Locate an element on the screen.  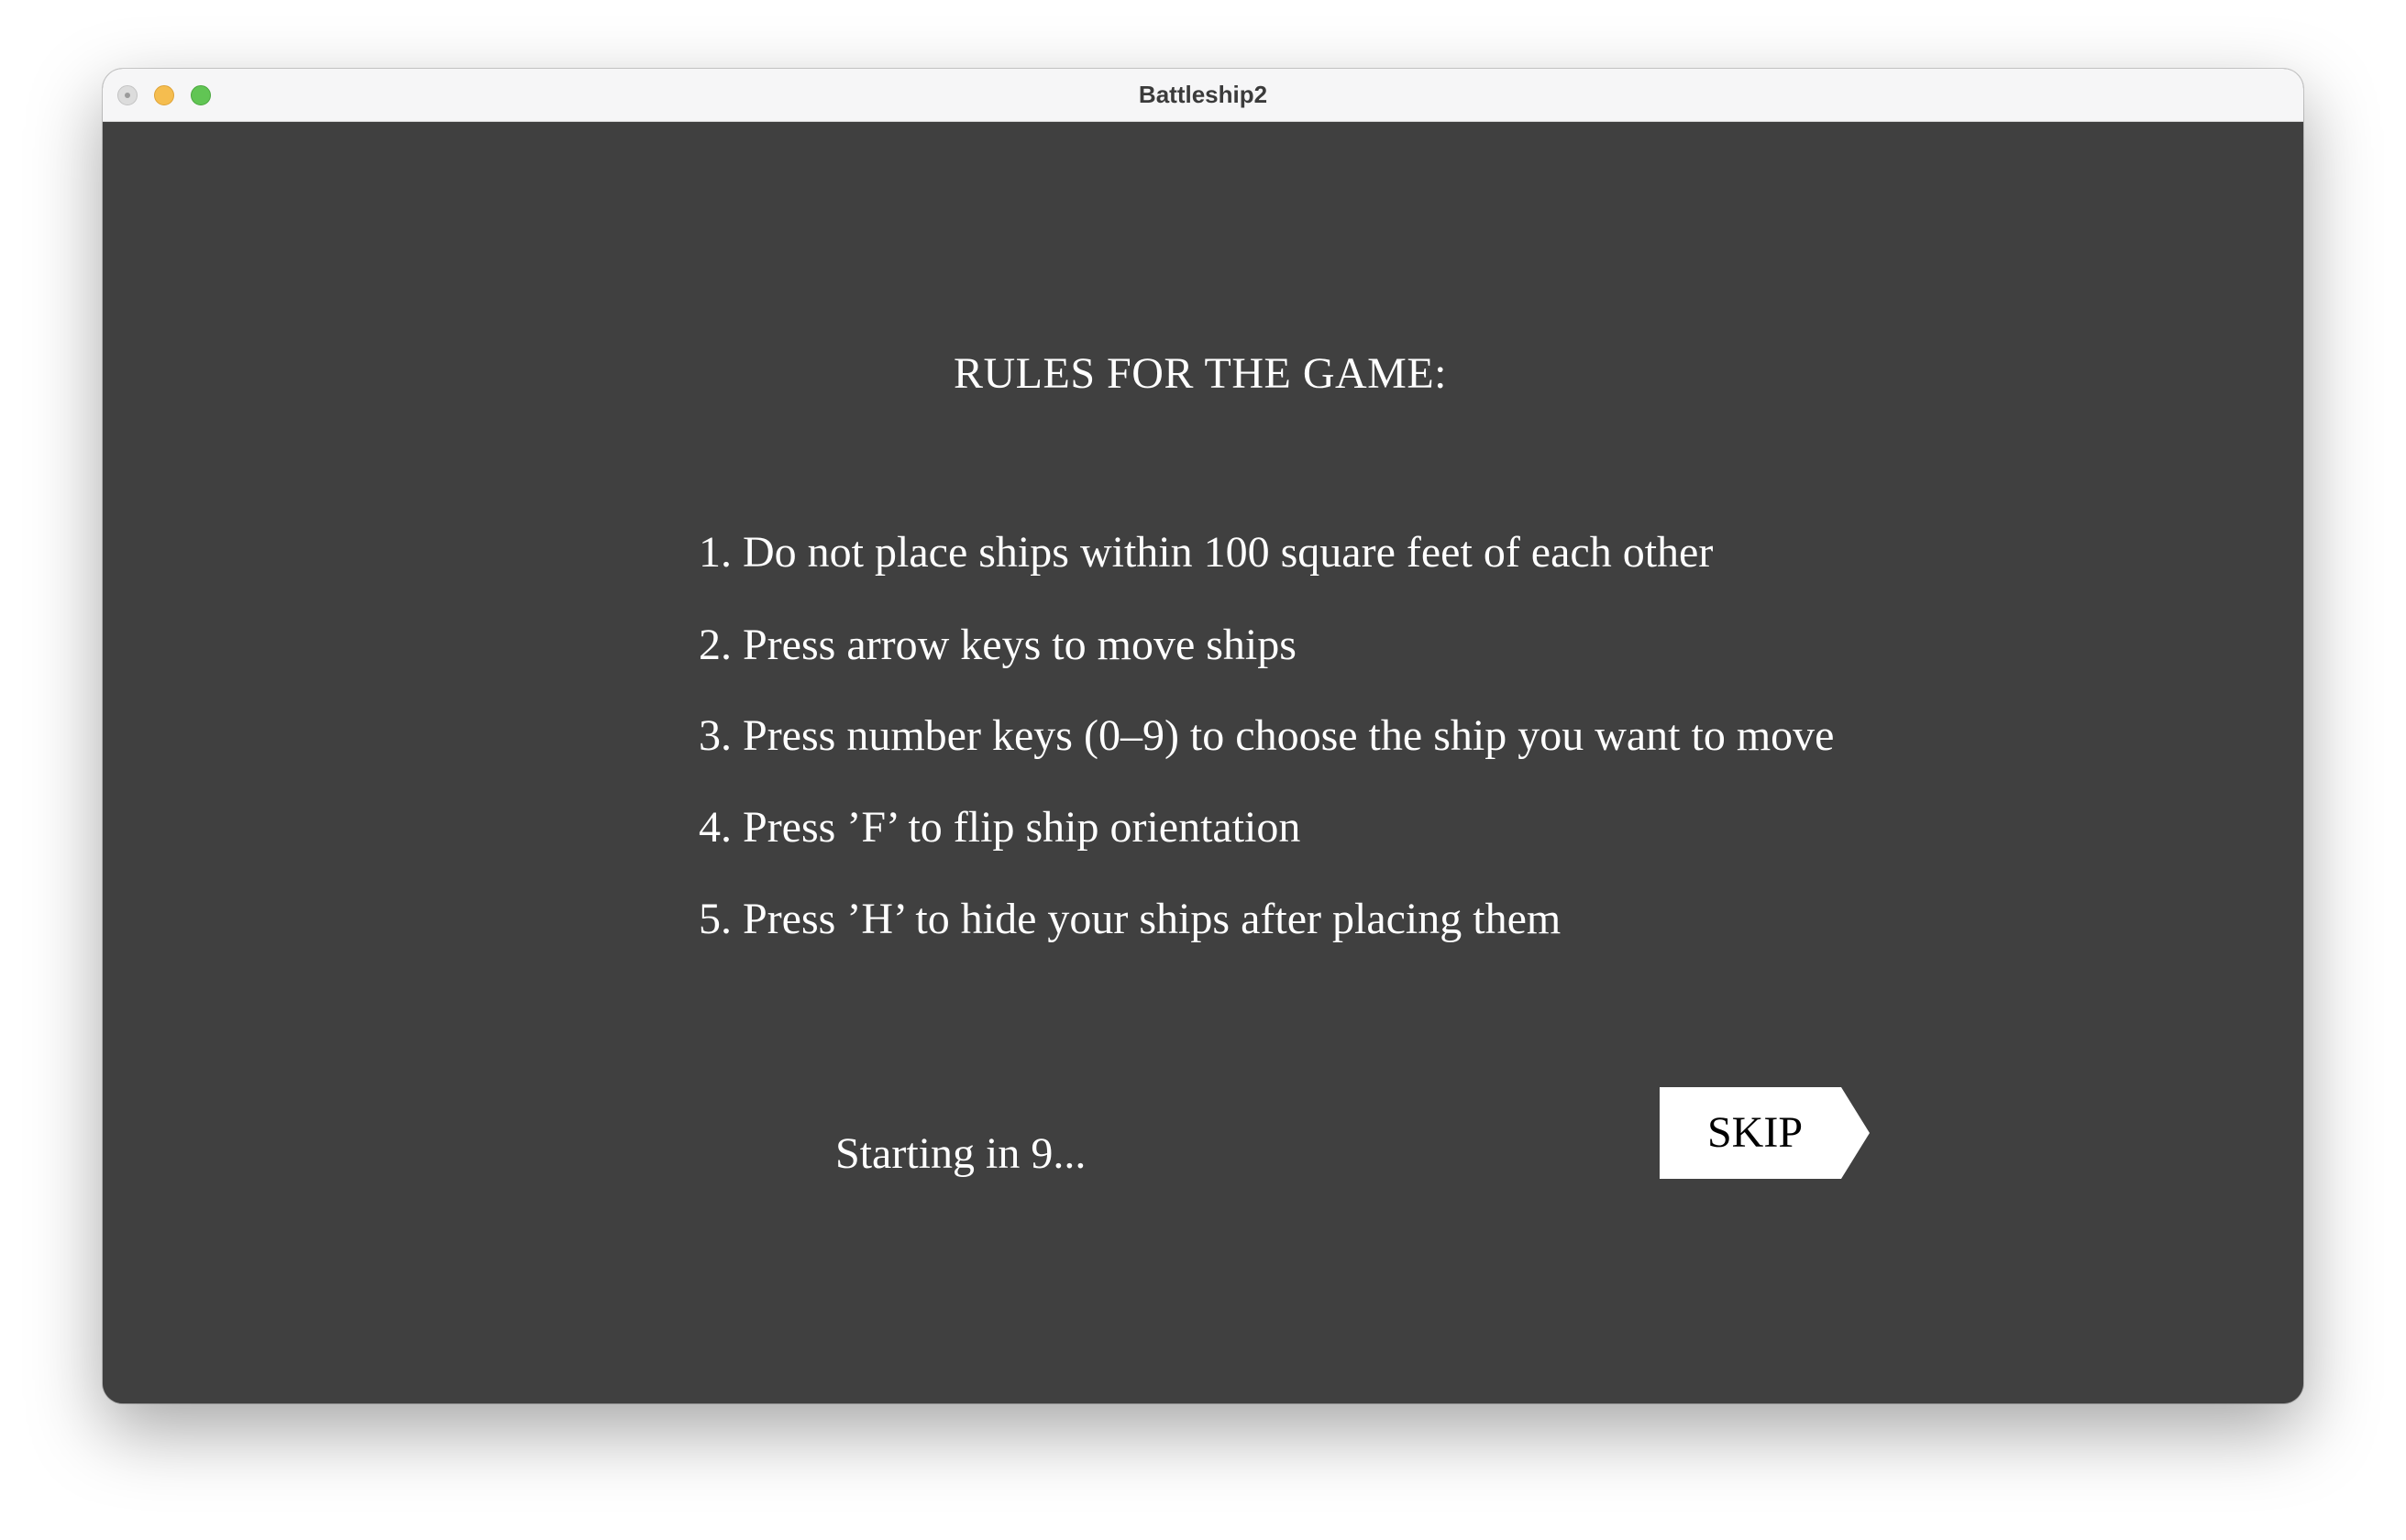
rule-item: 4. Press ’F’ to flip ship orientation is located at coordinates (1000, 827).